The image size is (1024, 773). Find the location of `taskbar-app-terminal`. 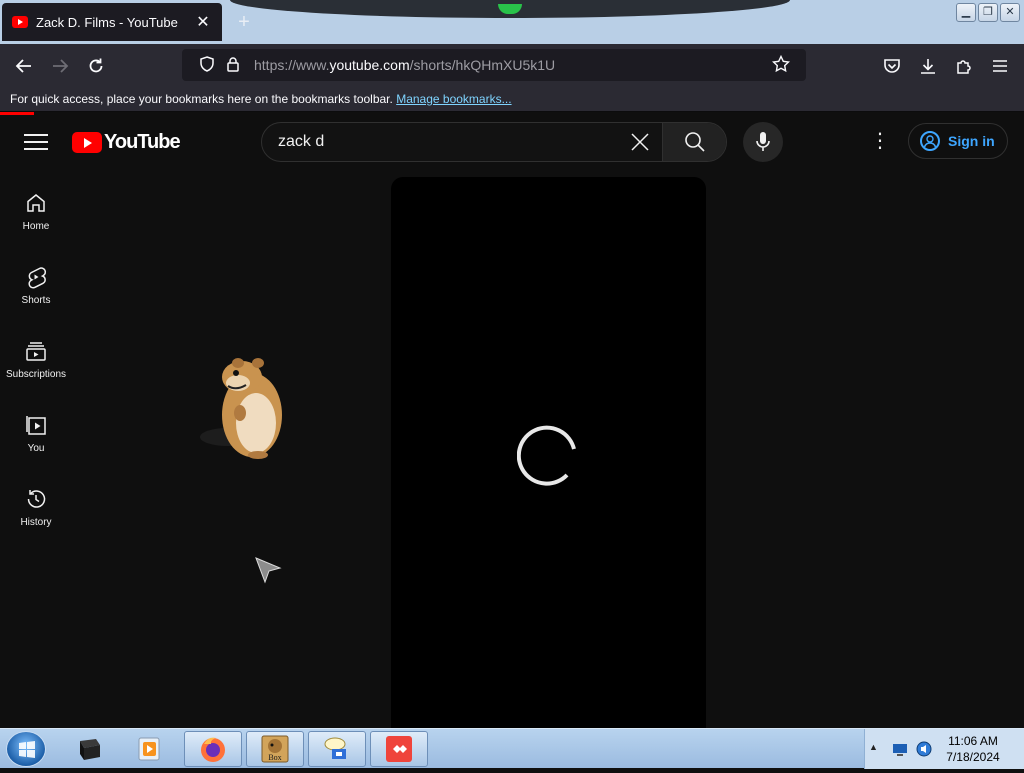

taskbar-app-terminal is located at coordinates (89, 749).